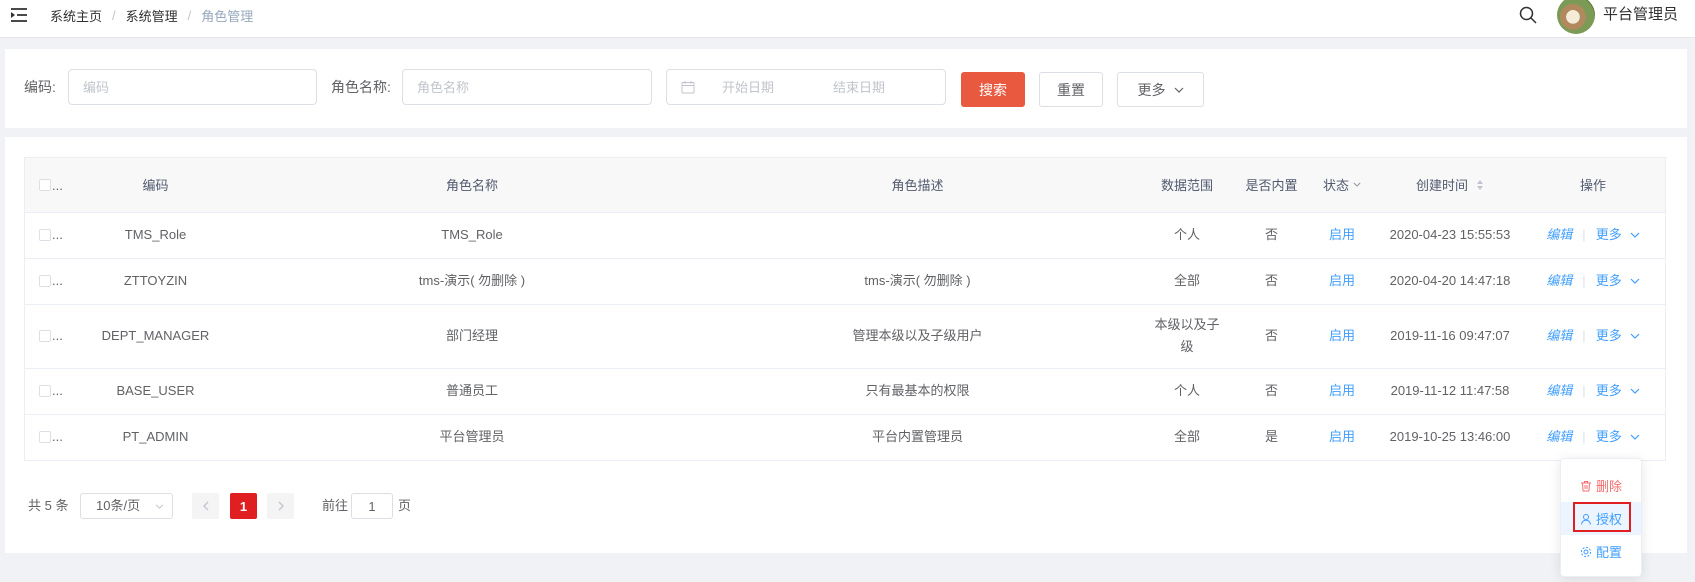 The image size is (1695, 582). Describe the element at coordinates (227, 16) in the screenshot. I see `breadcrumb-item-current: 角色管理` at that location.